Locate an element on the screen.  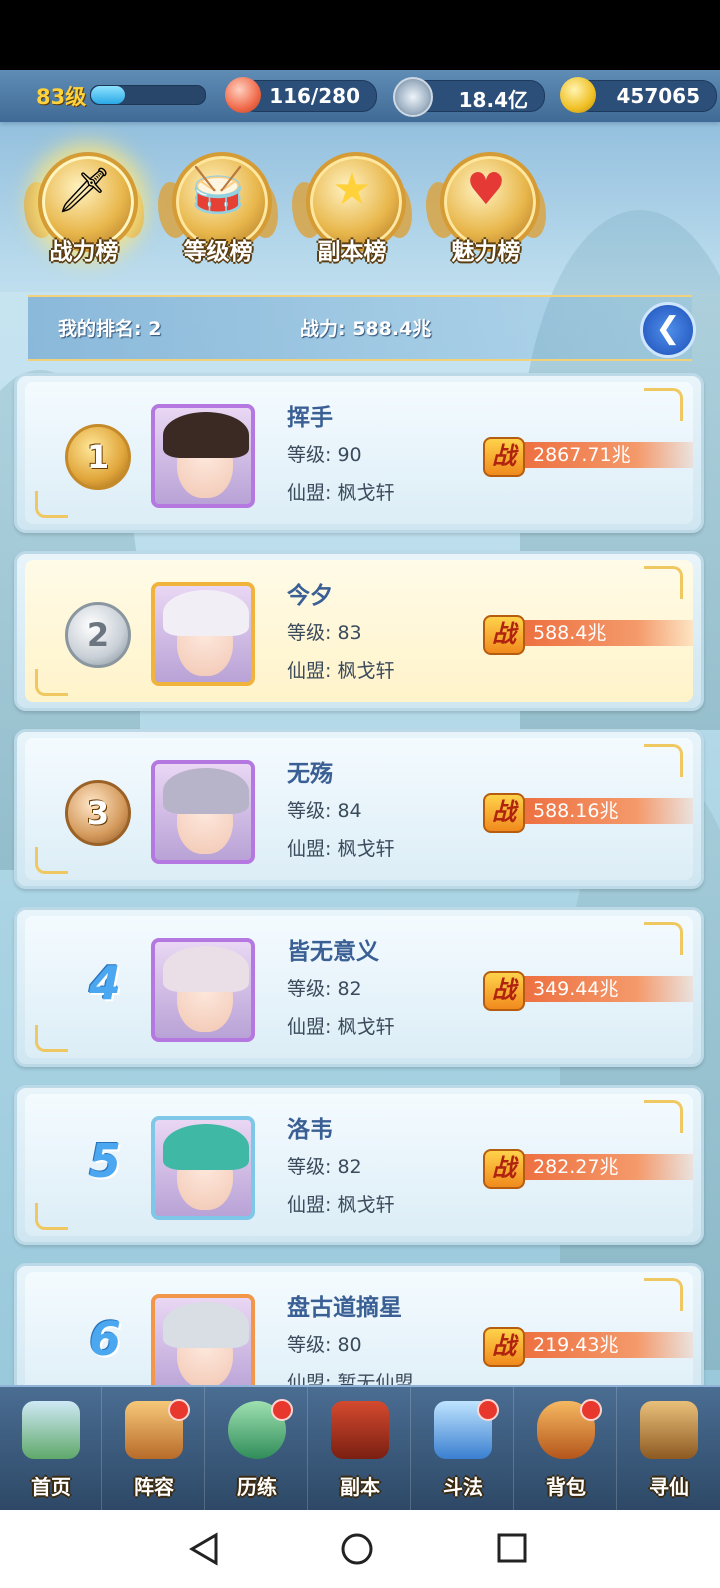
player-name: 皆无意义 is located at coordinates (333, 952).